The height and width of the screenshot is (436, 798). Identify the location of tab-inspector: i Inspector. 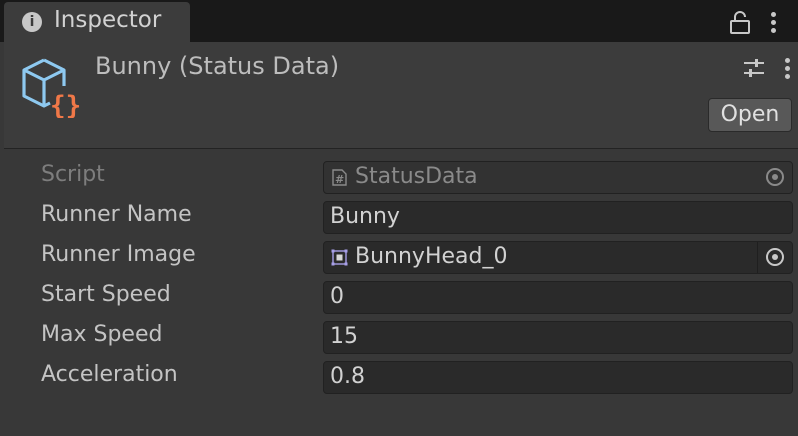
(97, 22).